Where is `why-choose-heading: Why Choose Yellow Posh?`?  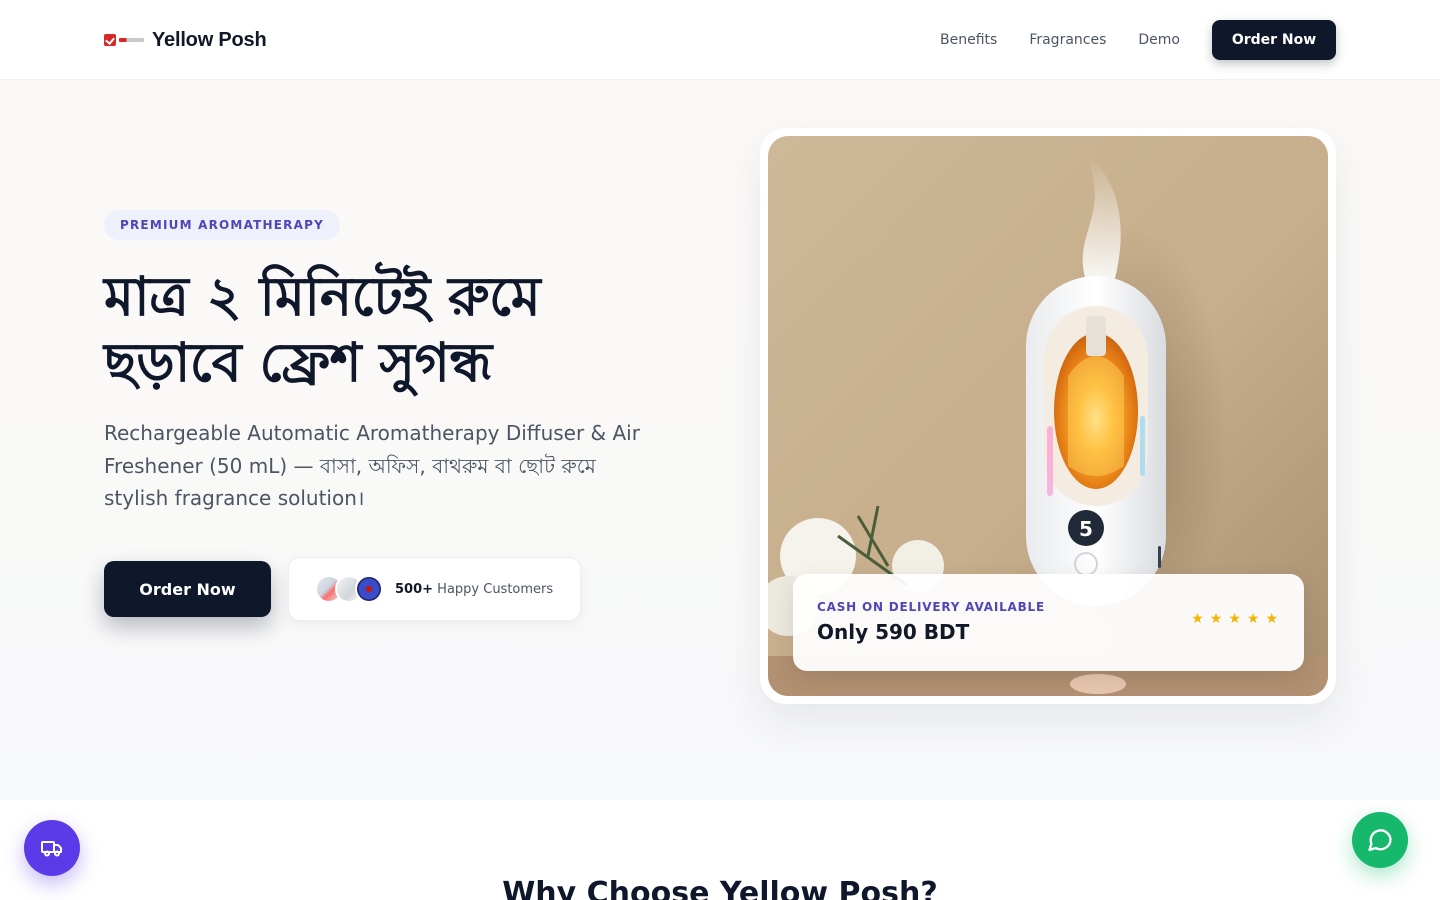
why-choose-heading: Why Choose Yellow Posh? is located at coordinates (720, 888).